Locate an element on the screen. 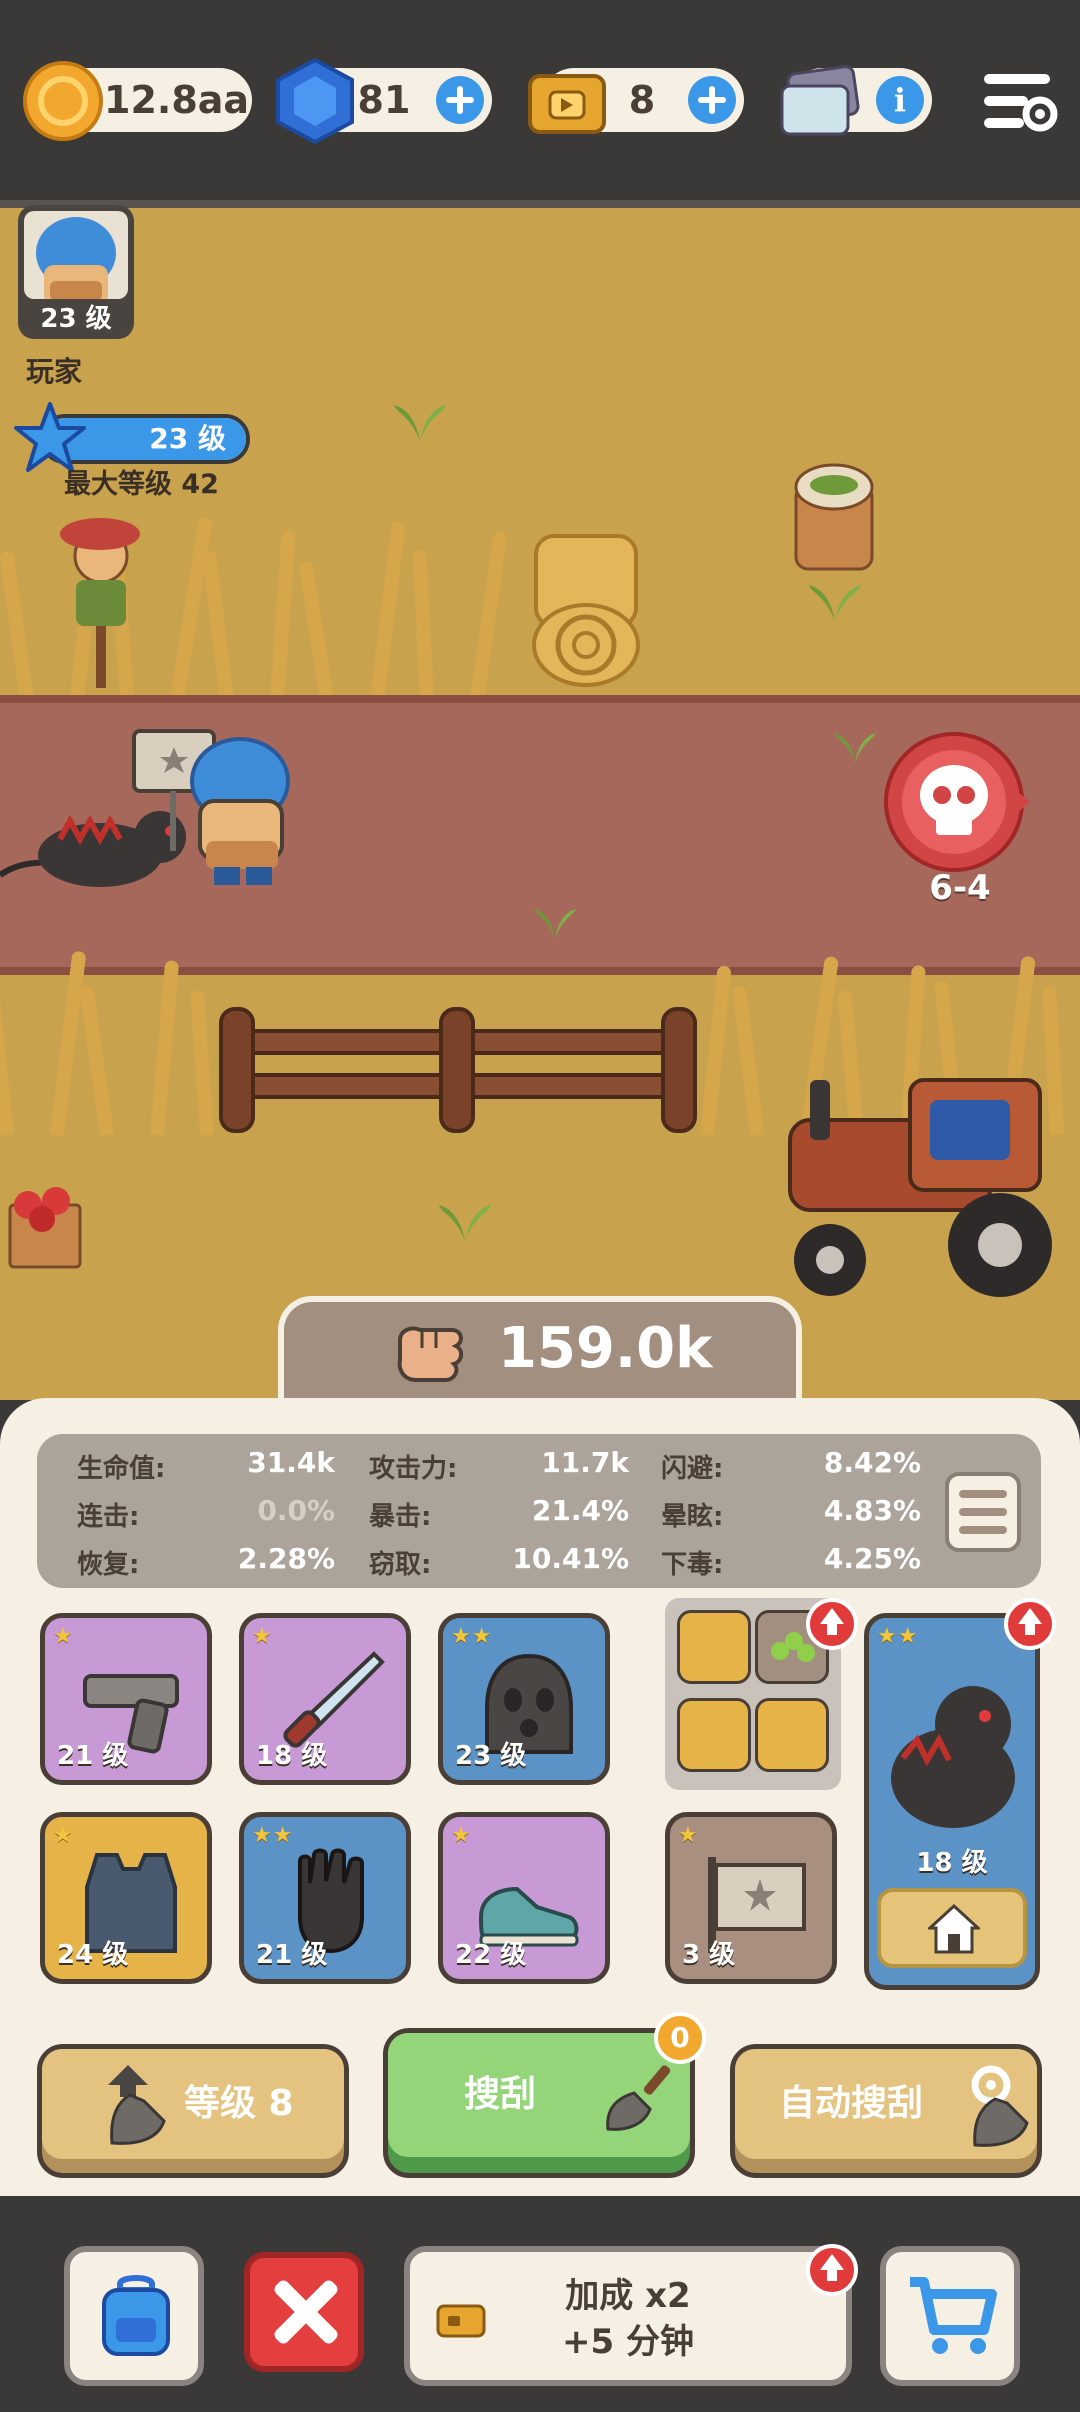 The image size is (1080, 2412). backpack-button is located at coordinates (134, 2316).